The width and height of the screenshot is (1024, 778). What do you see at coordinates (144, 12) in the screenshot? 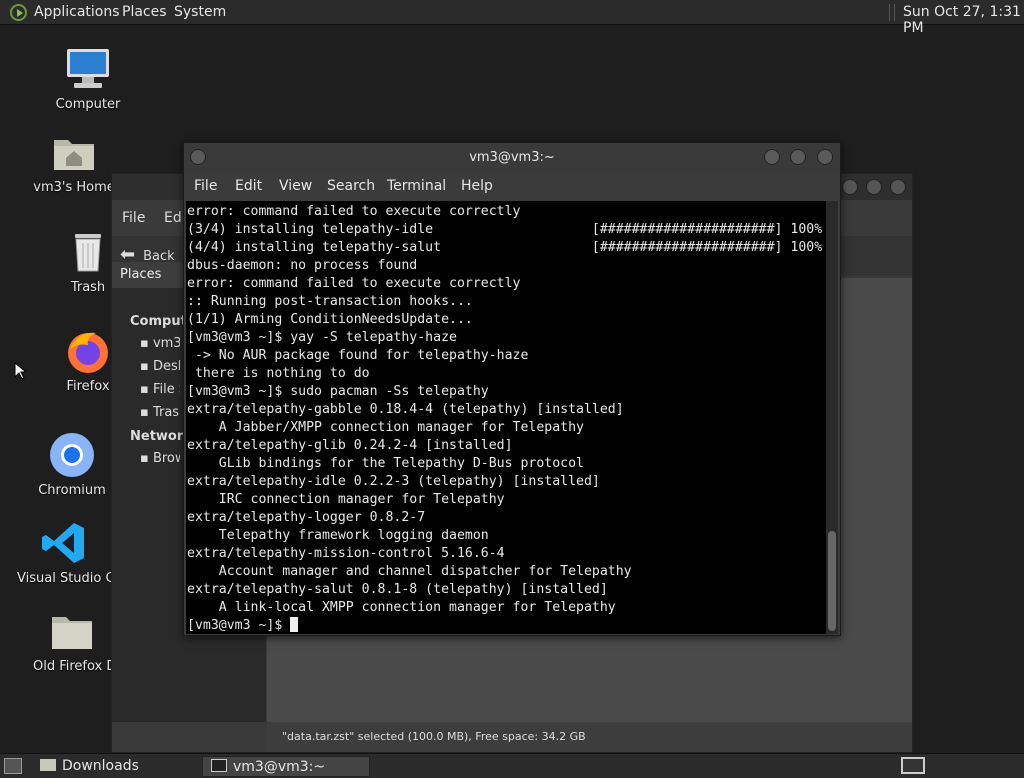
I see `places-menu: Places` at bounding box center [144, 12].